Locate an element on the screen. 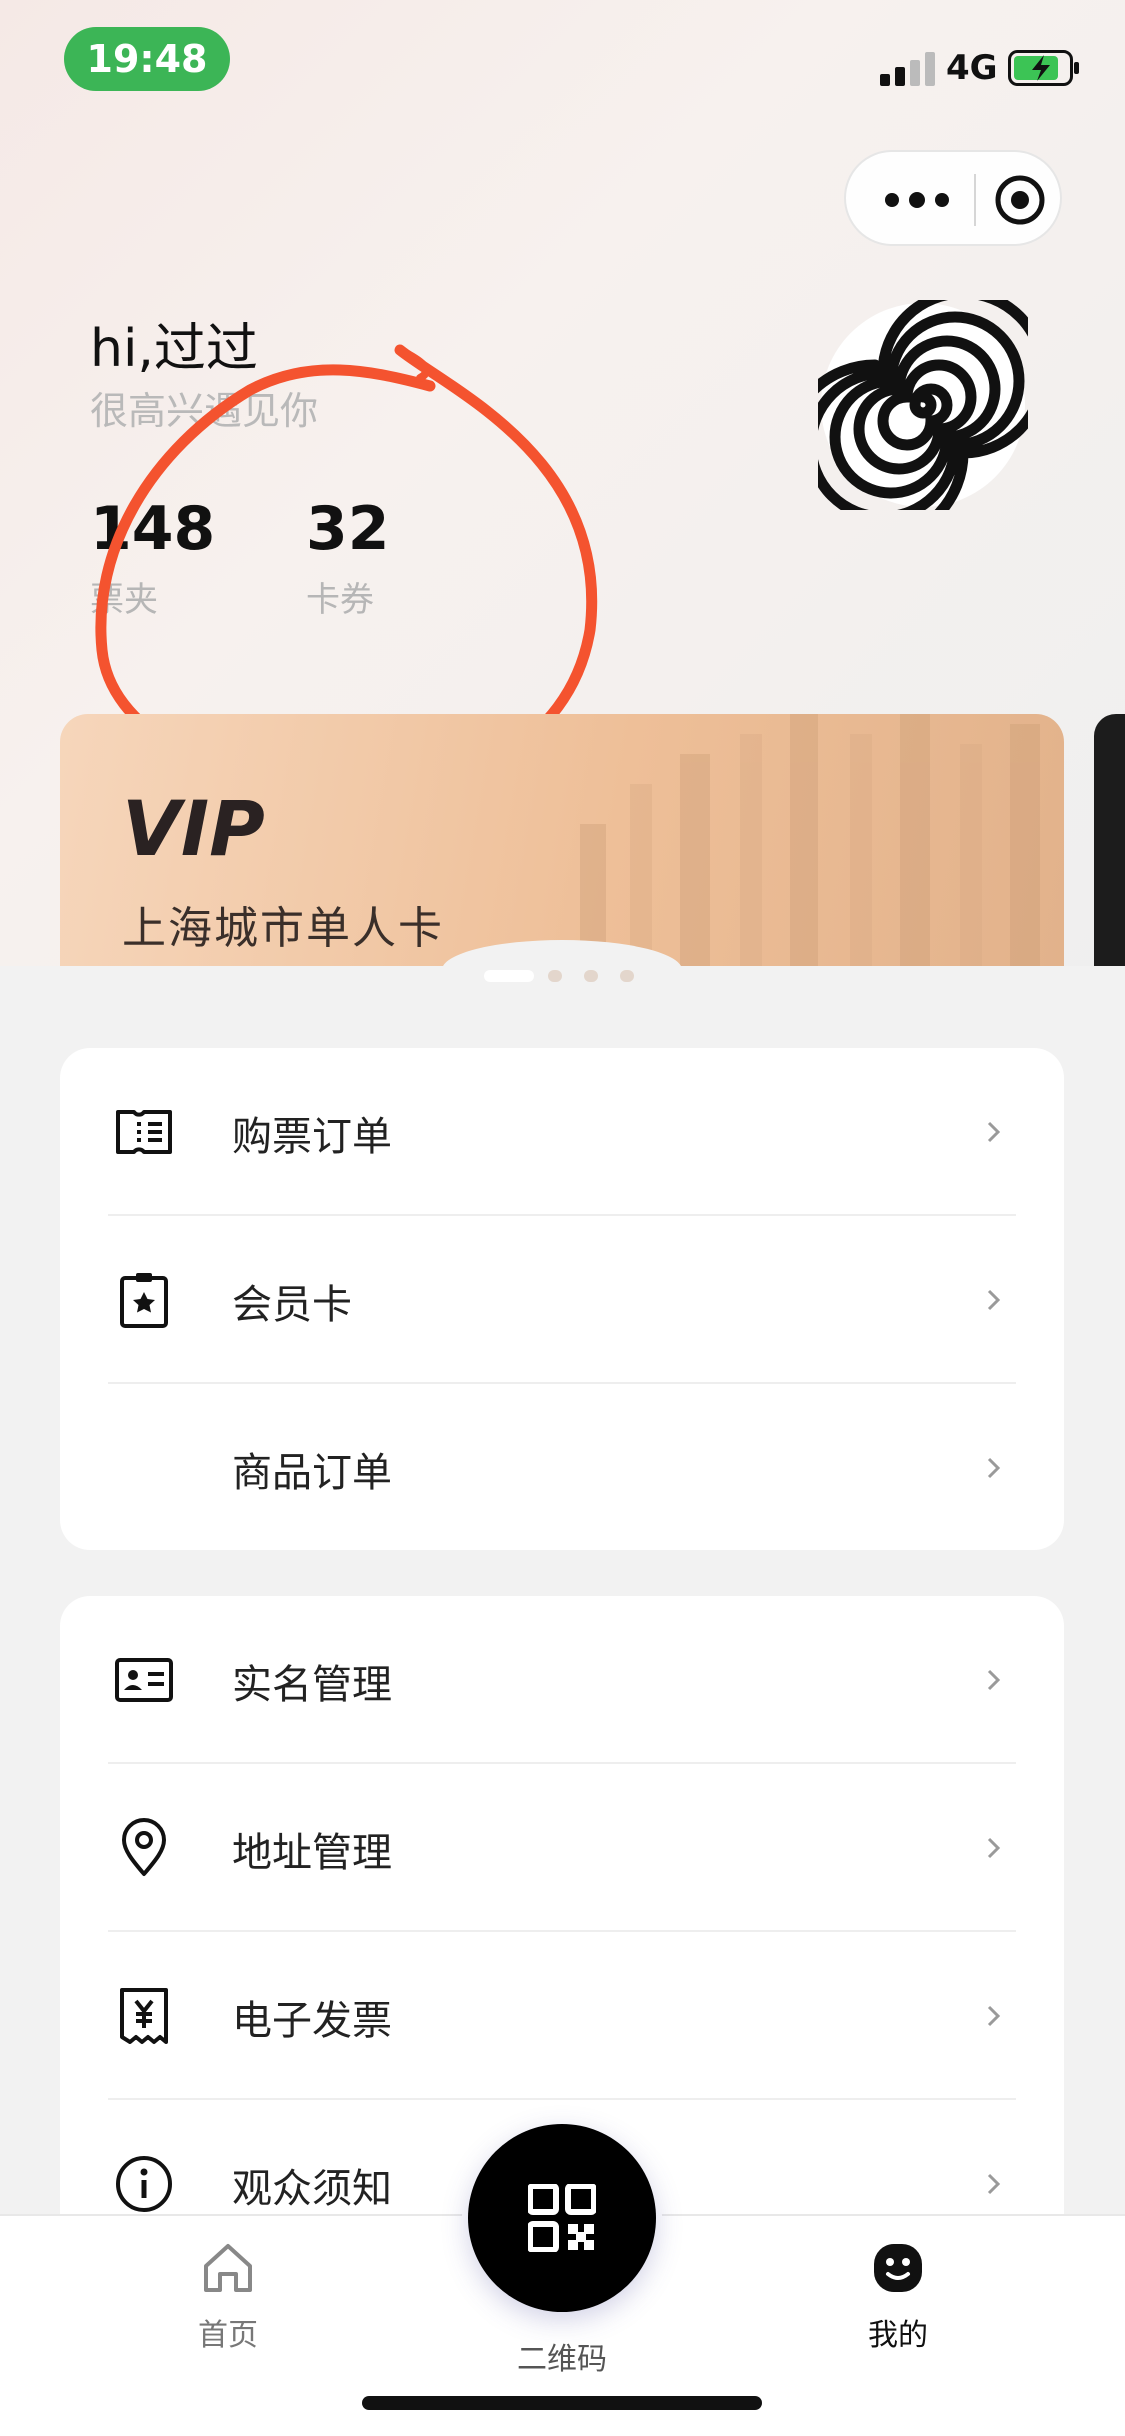 This screenshot has width=1125, height=2436. close-miniprogram-icon is located at coordinates (1020, 200).